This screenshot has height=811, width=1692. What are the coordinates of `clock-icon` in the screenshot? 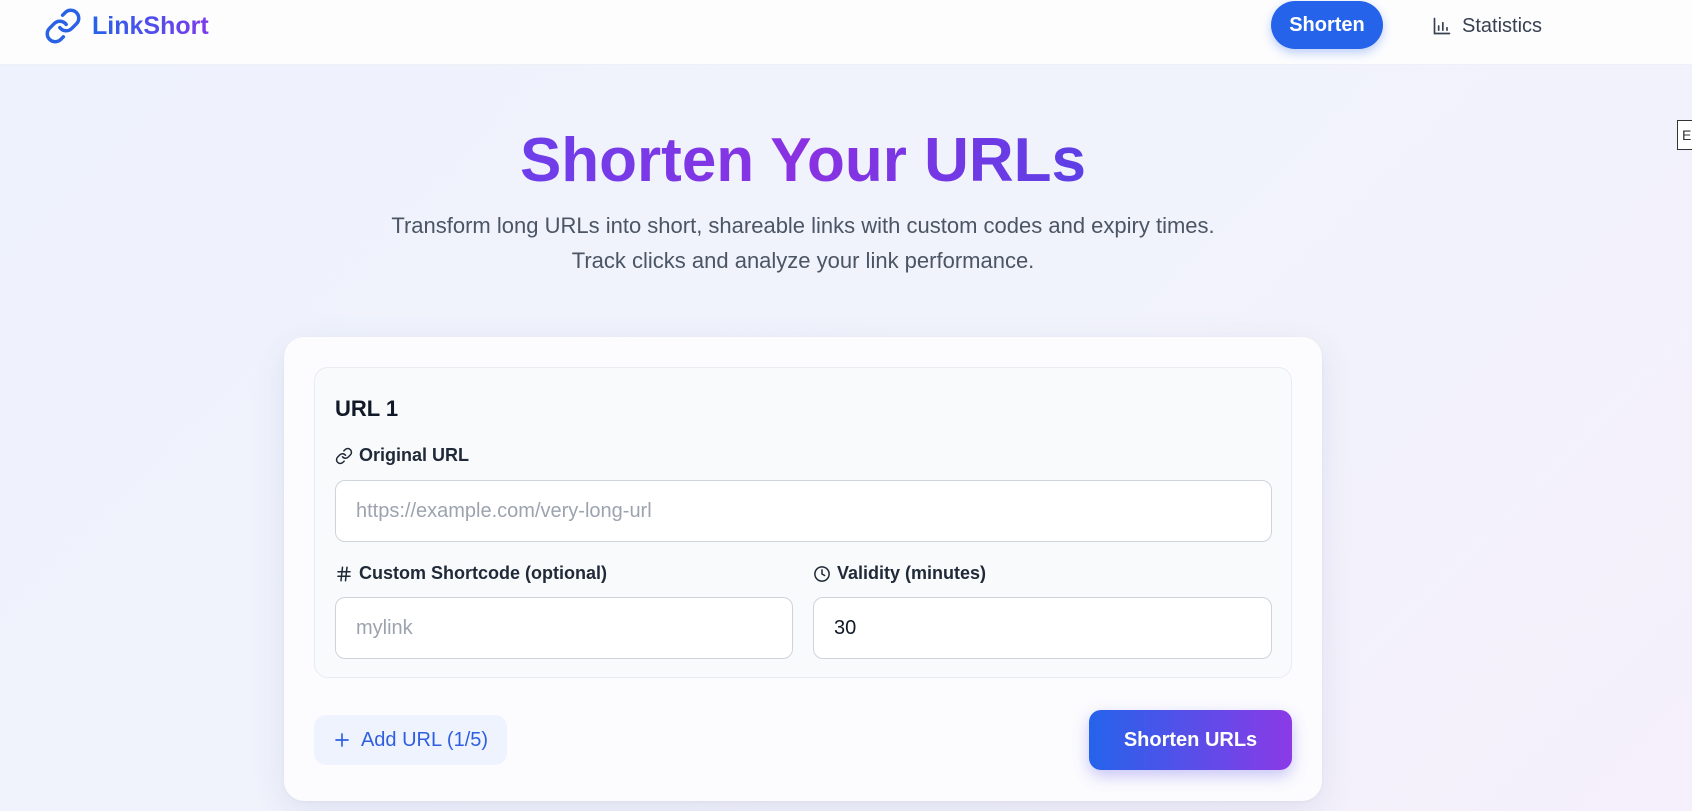 It's located at (822, 573).